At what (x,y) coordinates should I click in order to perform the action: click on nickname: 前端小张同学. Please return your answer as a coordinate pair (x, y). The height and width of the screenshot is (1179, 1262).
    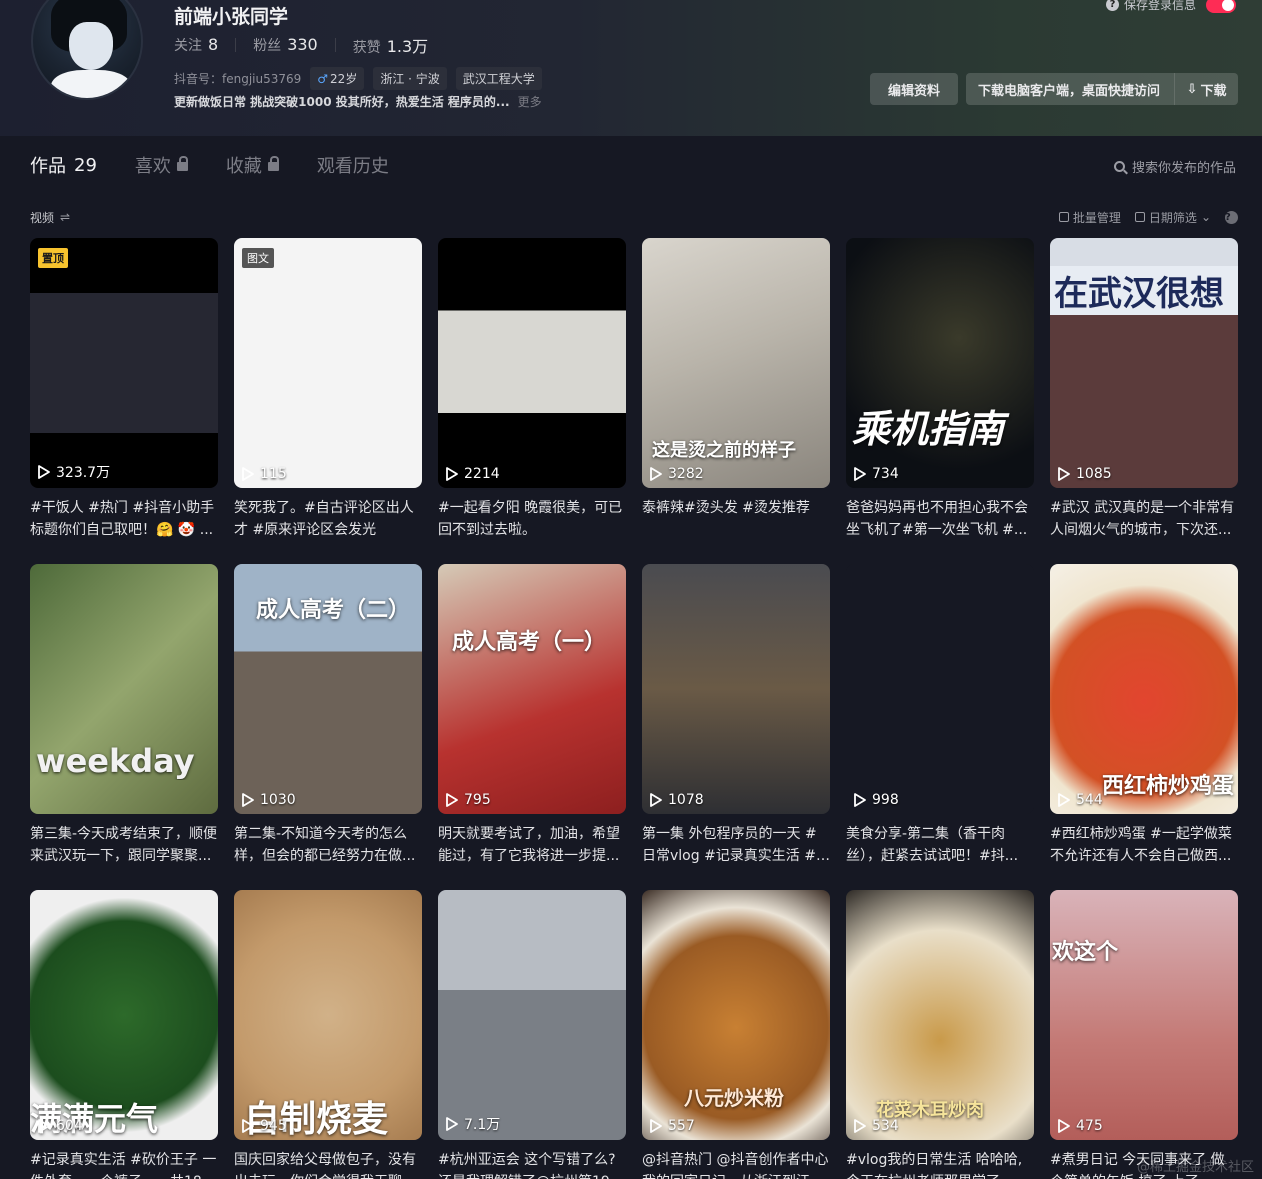
    Looking at the image, I should click on (231, 17).